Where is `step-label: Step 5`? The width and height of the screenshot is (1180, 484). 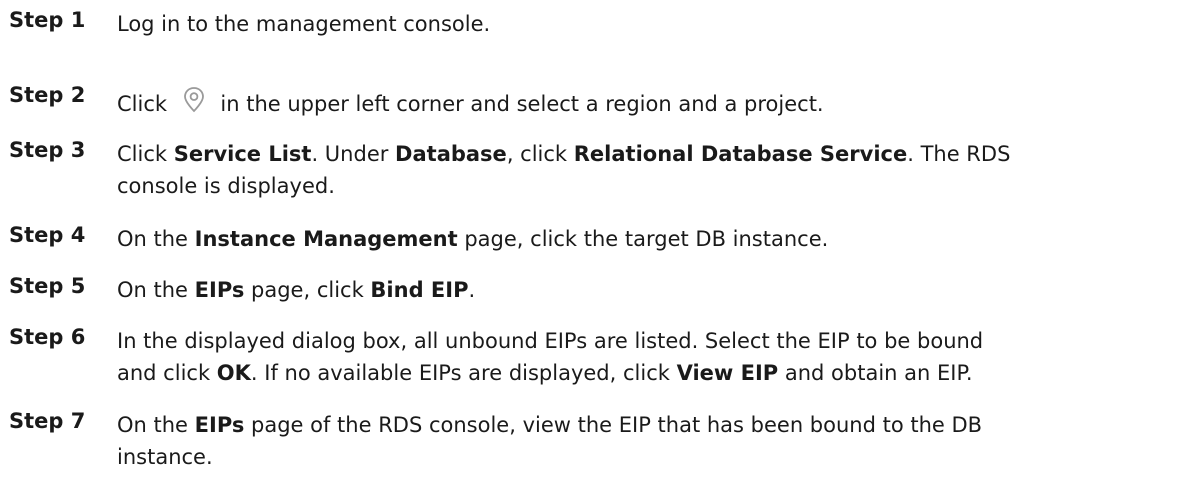
step-label: Step 5 is located at coordinates (47, 286).